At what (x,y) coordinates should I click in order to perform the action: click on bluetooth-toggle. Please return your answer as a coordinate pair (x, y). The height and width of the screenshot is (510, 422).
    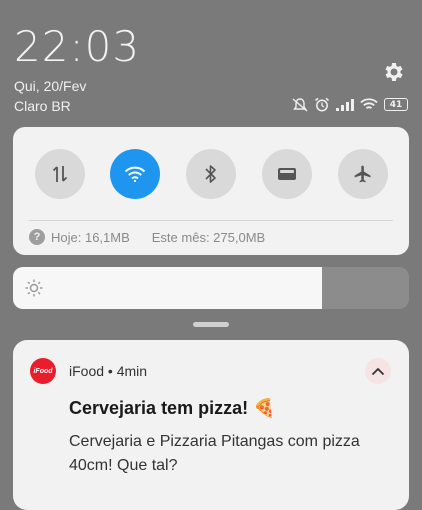
    Looking at the image, I should click on (211, 174).